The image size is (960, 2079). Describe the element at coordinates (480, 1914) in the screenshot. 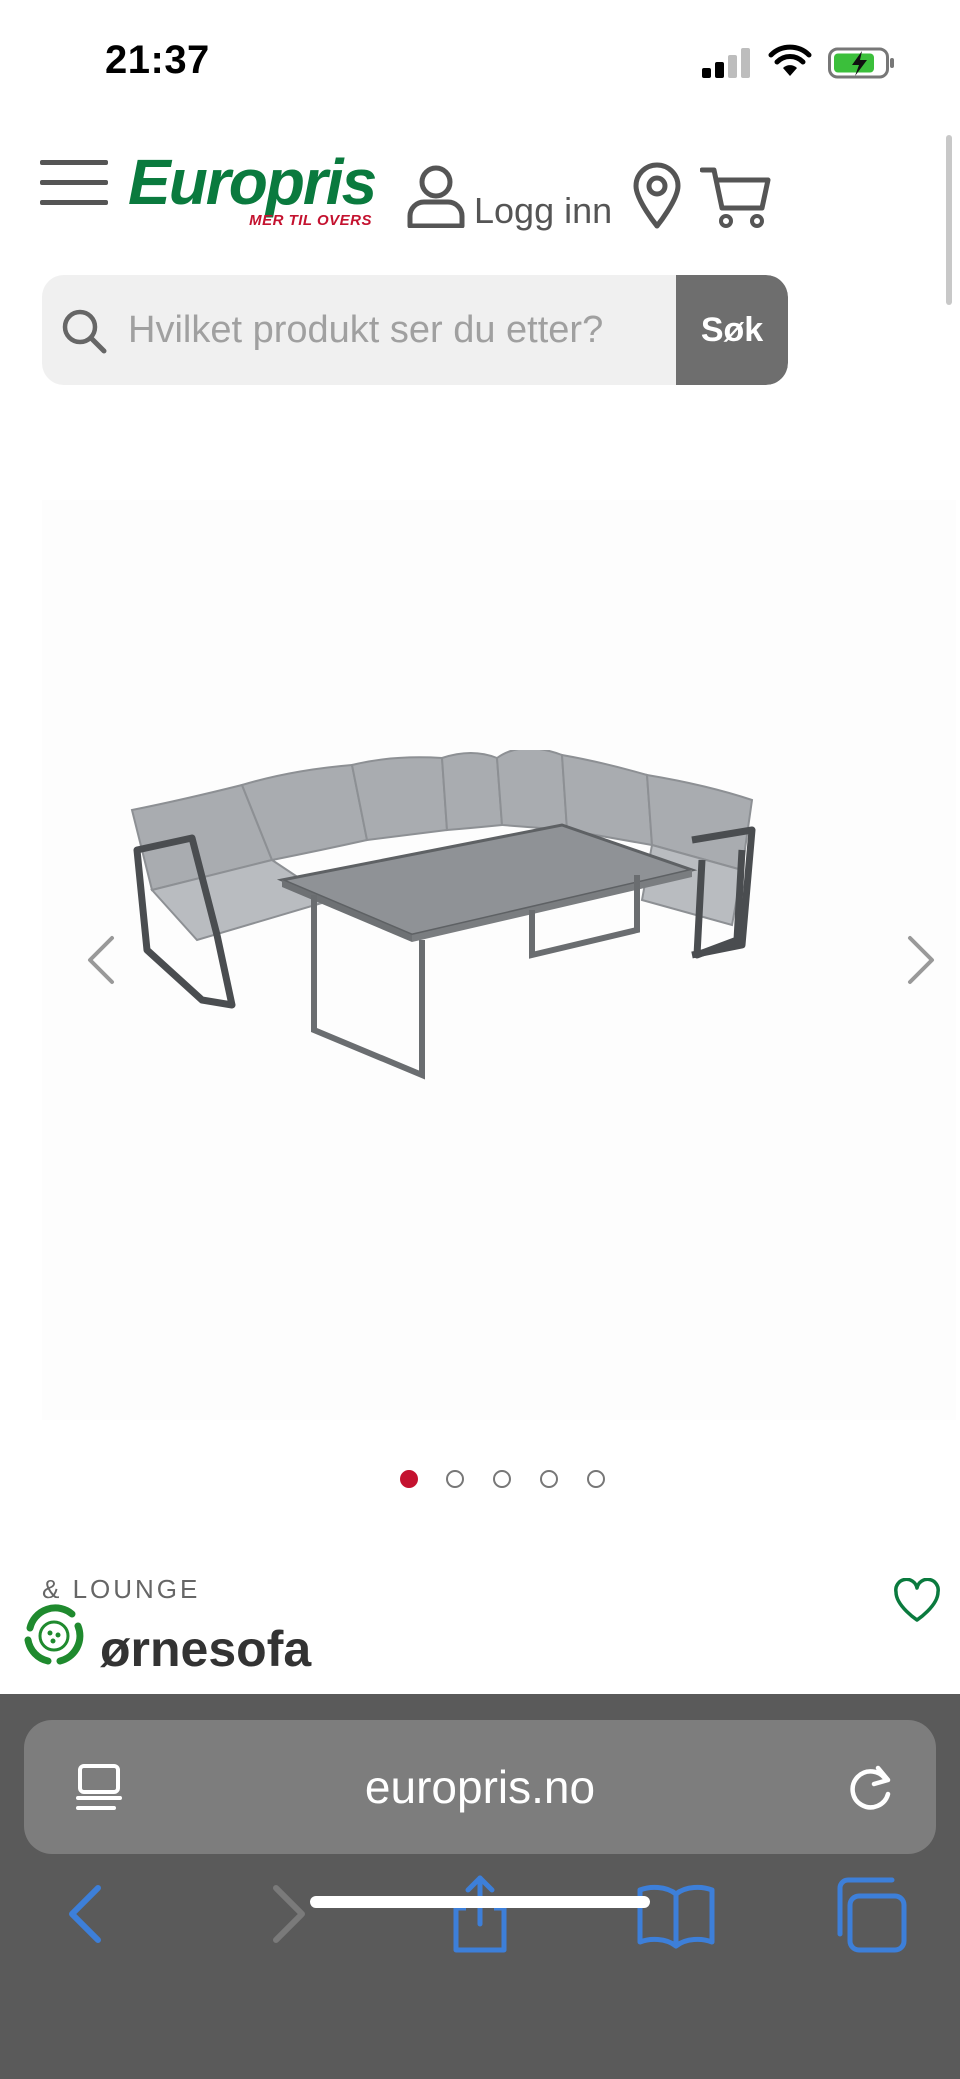

I see `share-icon` at that location.